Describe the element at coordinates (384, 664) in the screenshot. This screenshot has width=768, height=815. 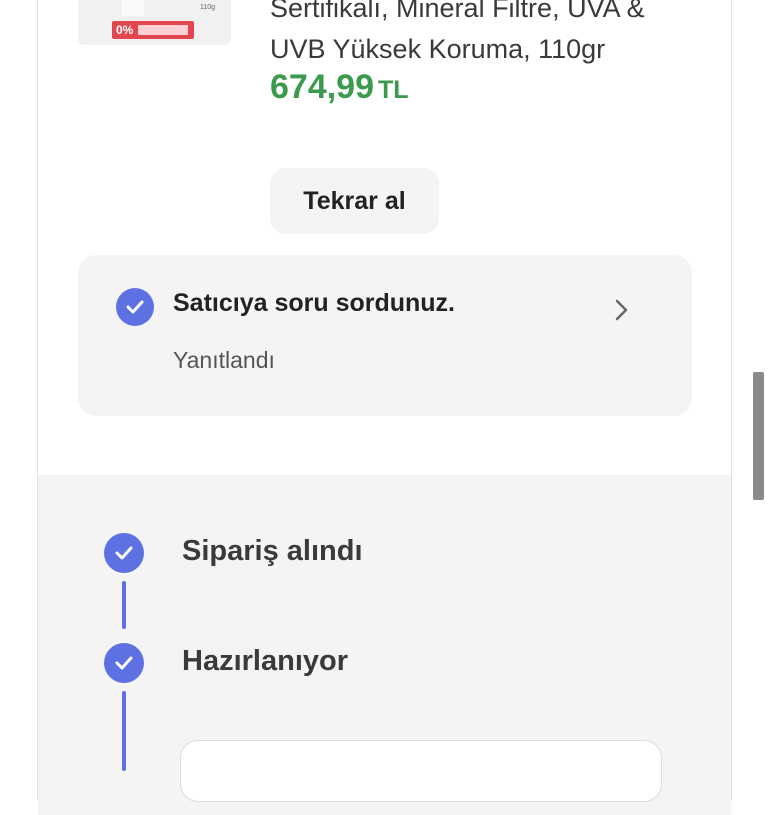
I see `tracking-step-preparing: Hazırlanıyor` at that location.